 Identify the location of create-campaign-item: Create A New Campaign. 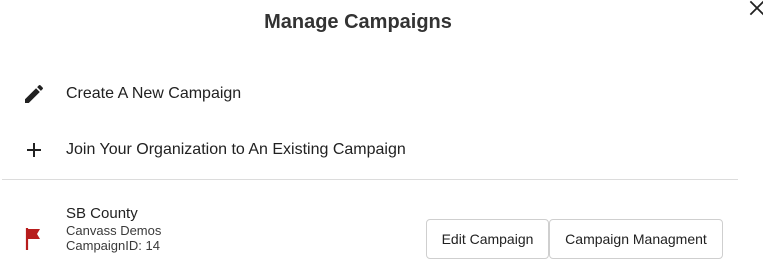
(369, 94).